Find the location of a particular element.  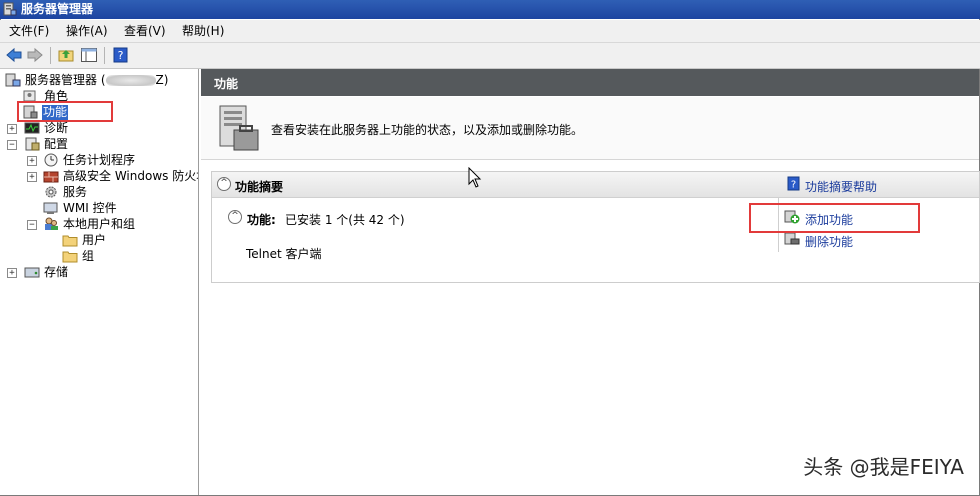

users-icon is located at coordinates (51, 223).